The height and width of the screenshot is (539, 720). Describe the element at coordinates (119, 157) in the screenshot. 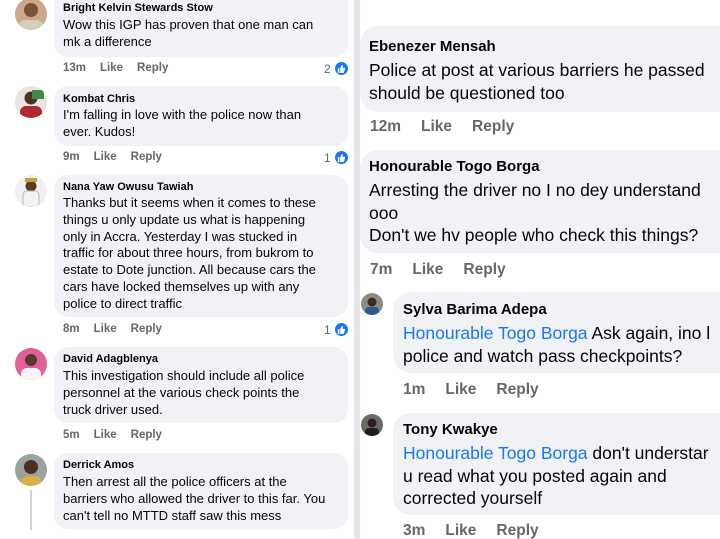

I see `comment-actions: 9m Like Reply` at that location.